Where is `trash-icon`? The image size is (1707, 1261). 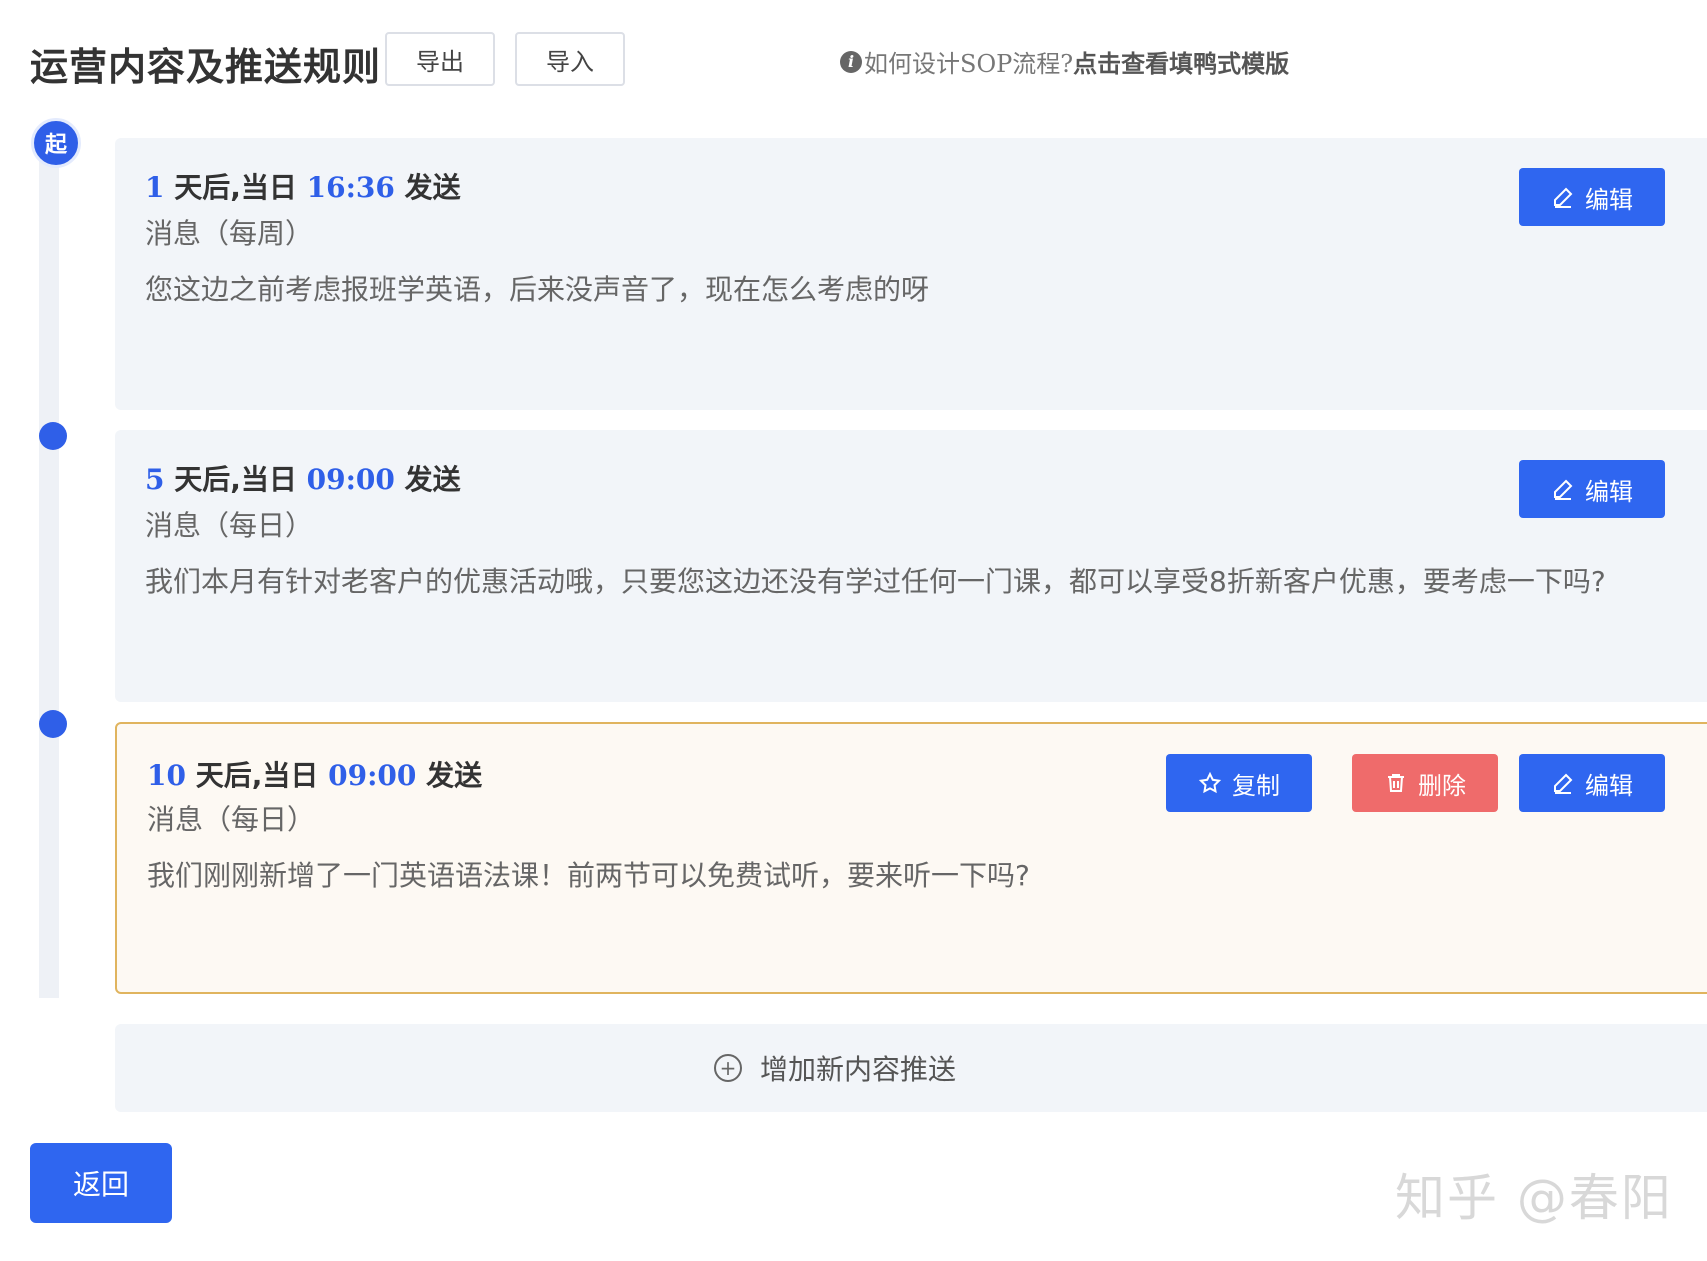
trash-icon is located at coordinates (1396, 783).